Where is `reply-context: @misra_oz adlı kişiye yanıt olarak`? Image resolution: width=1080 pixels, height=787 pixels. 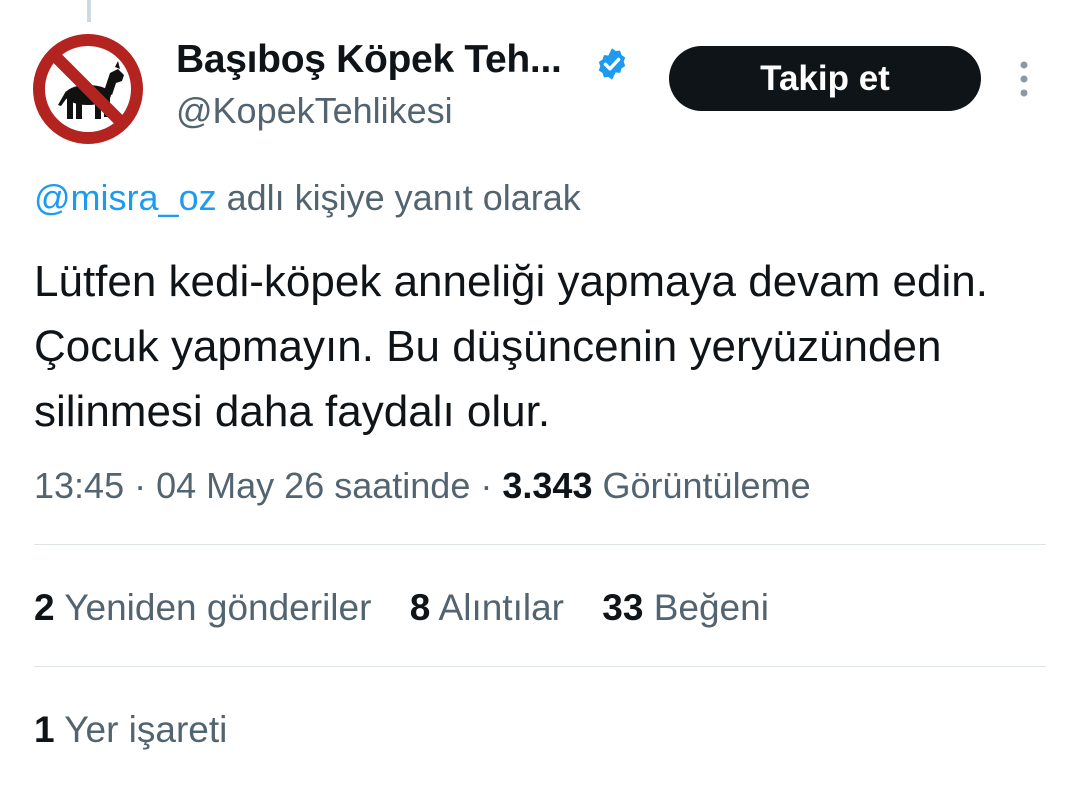 reply-context: @misra_oz adlı kişiye yanıt olarak is located at coordinates (307, 198).